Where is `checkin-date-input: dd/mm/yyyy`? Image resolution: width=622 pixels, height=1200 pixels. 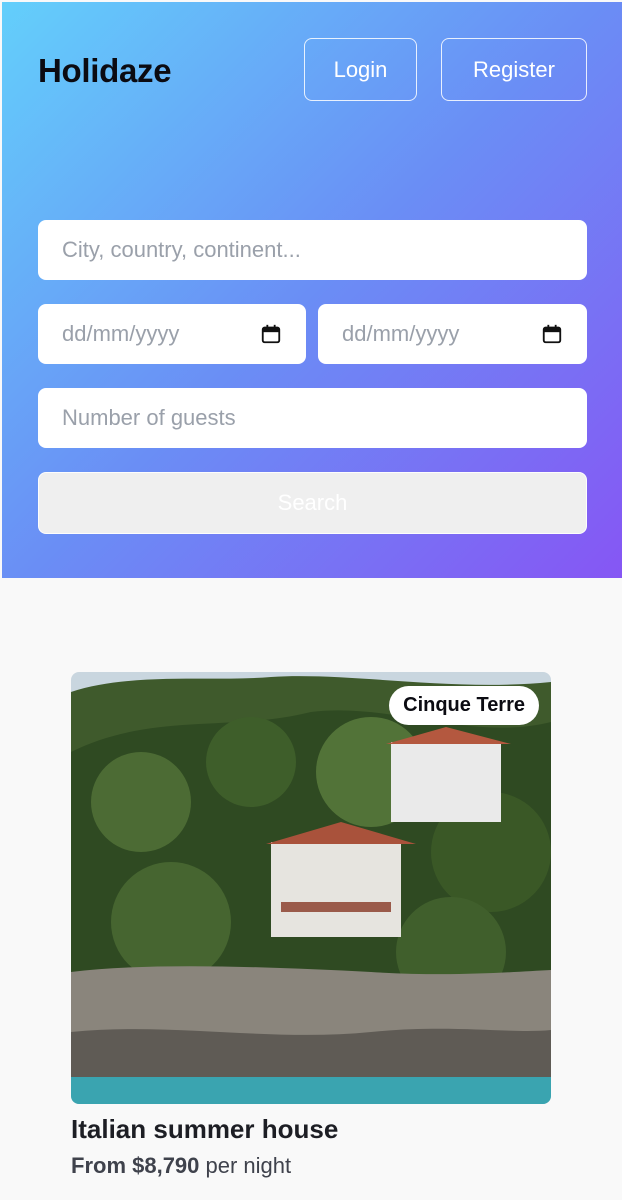 checkin-date-input: dd/mm/yyyy is located at coordinates (172, 334).